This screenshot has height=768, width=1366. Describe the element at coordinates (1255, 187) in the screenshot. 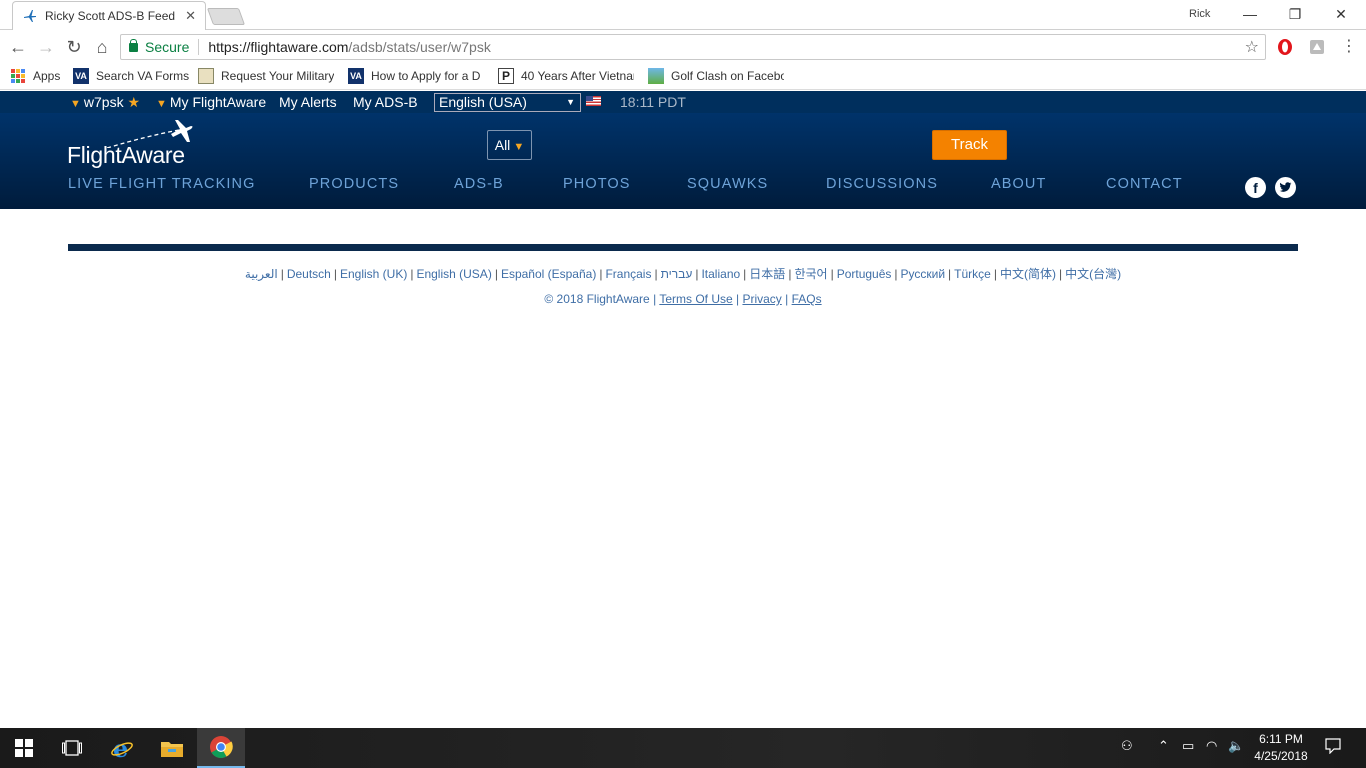

I see `facebook-icon: f` at that location.